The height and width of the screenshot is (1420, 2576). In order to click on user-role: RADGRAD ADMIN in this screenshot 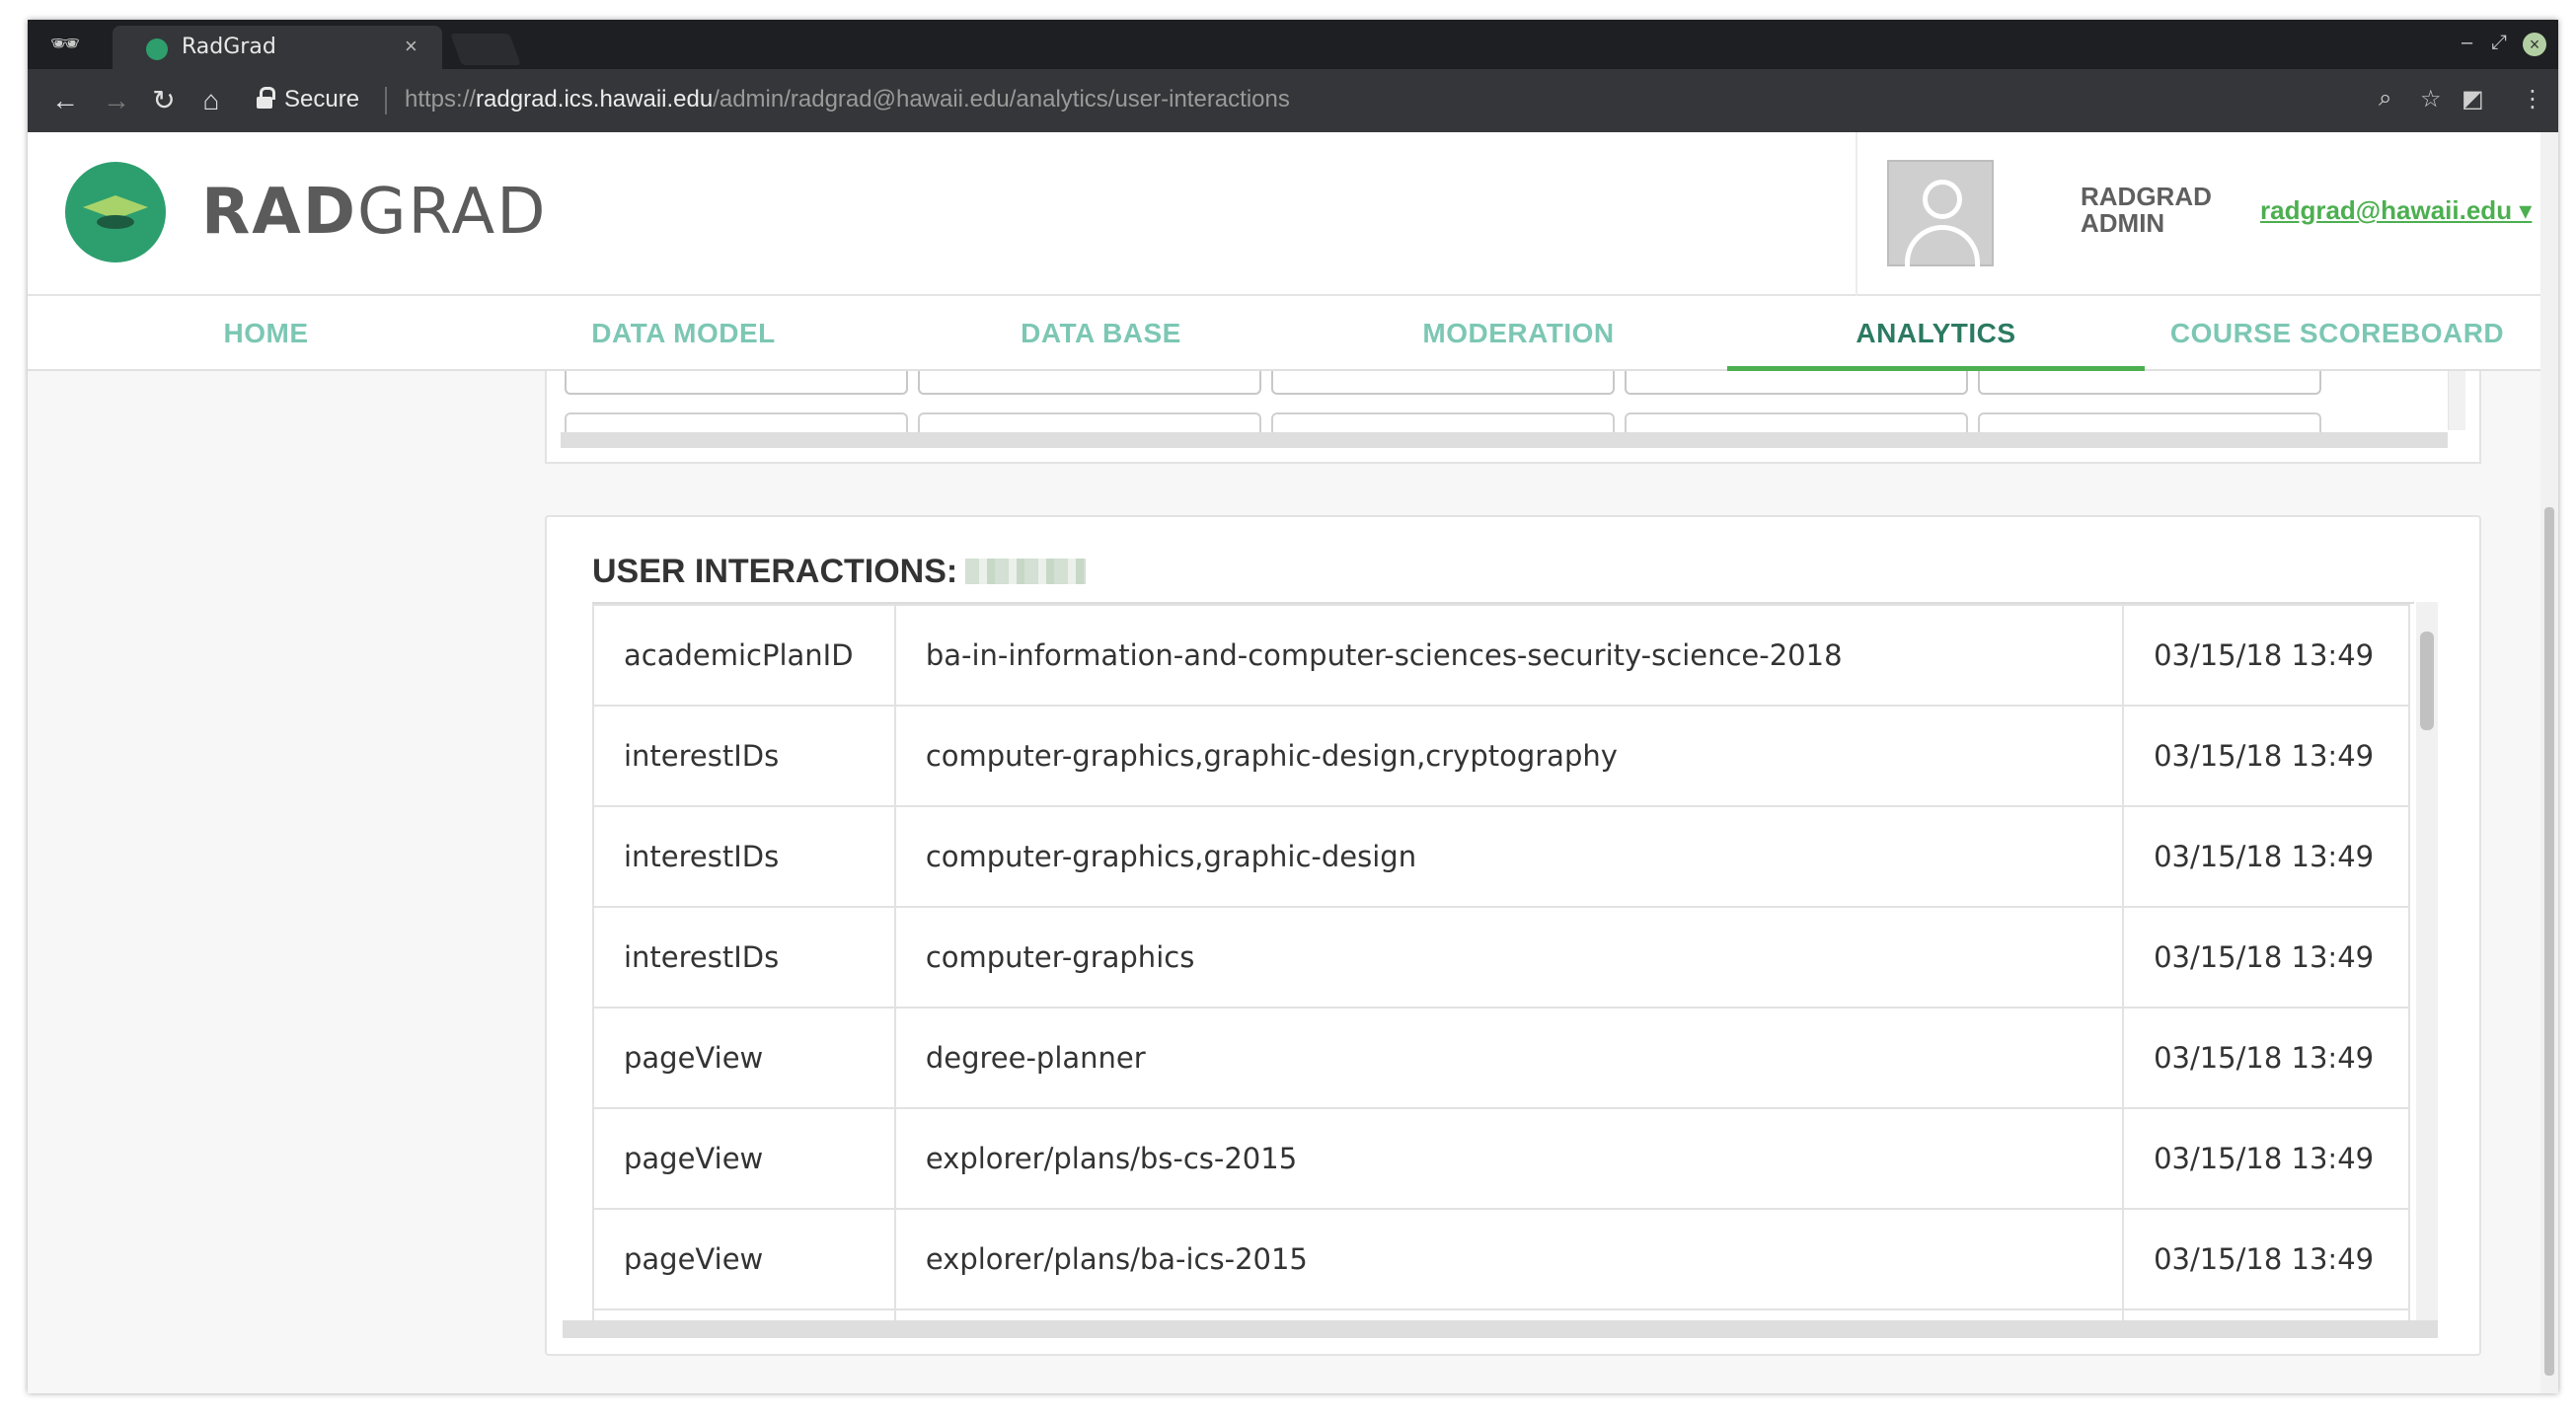, I will do `click(2146, 211)`.